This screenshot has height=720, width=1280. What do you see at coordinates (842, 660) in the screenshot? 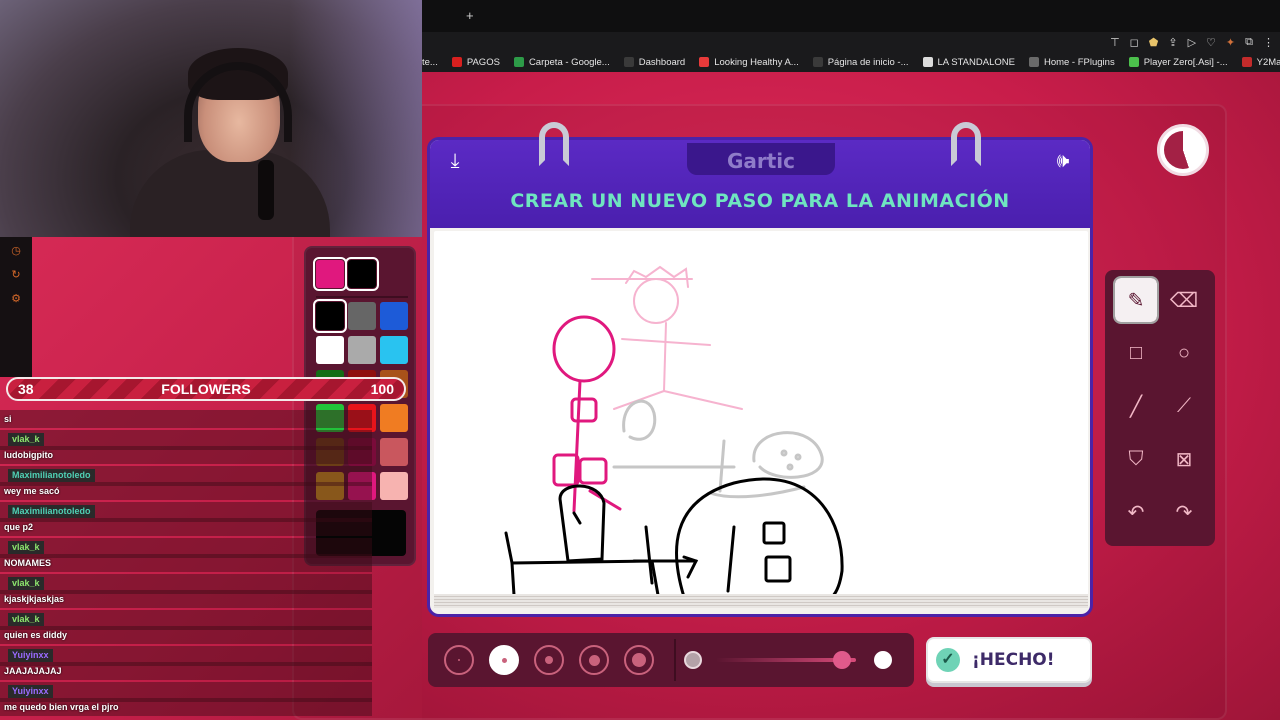
I see `opacity-slider-thumb` at bounding box center [842, 660].